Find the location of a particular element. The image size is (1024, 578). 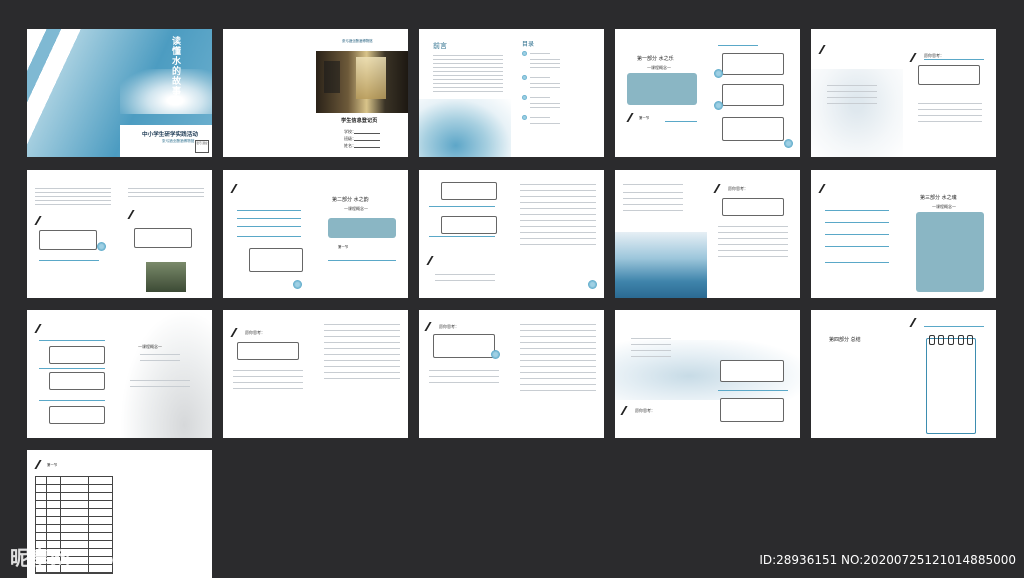

part1-title: 第一部分 水之乐 is located at coordinates (655, 59).